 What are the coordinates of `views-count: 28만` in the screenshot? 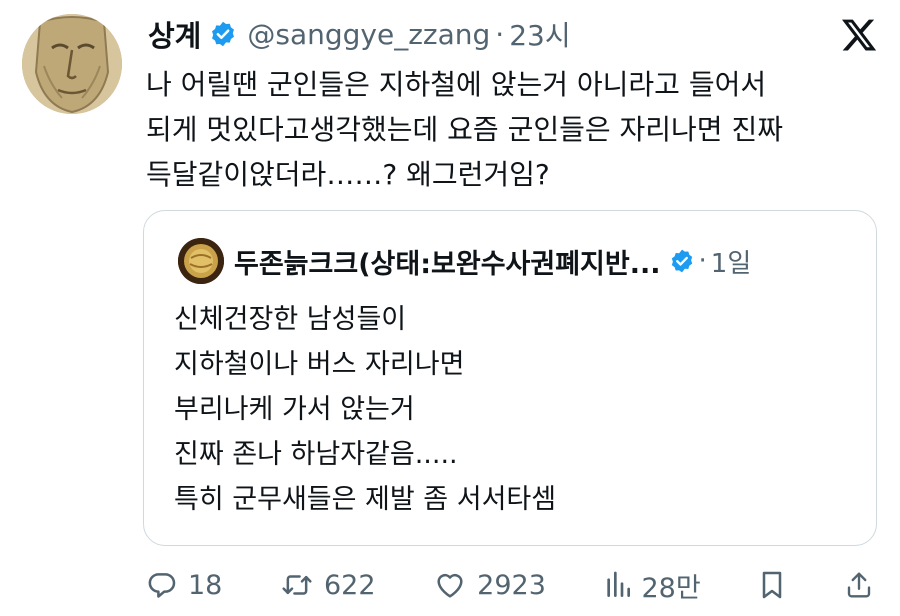 It's located at (671, 588).